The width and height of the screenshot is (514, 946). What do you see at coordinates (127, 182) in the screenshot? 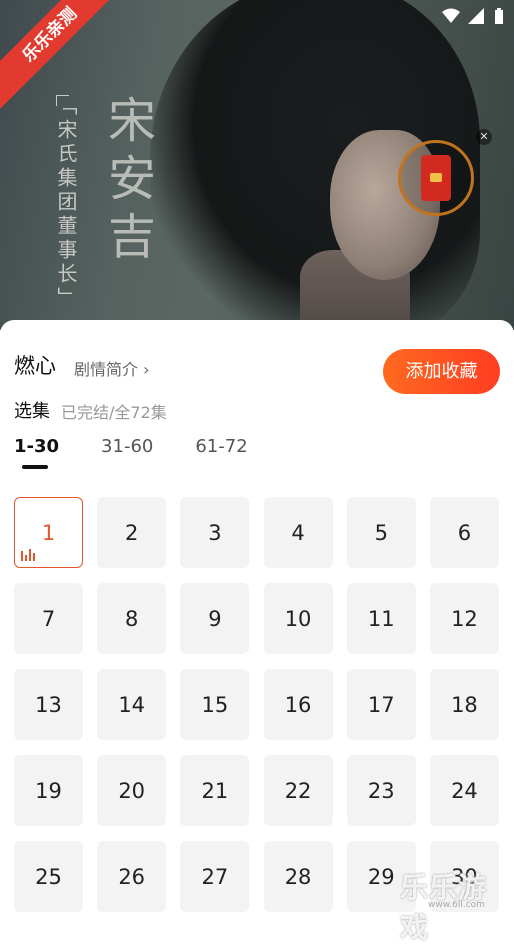
I see `poster-name: 宋安吉` at bounding box center [127, 182].